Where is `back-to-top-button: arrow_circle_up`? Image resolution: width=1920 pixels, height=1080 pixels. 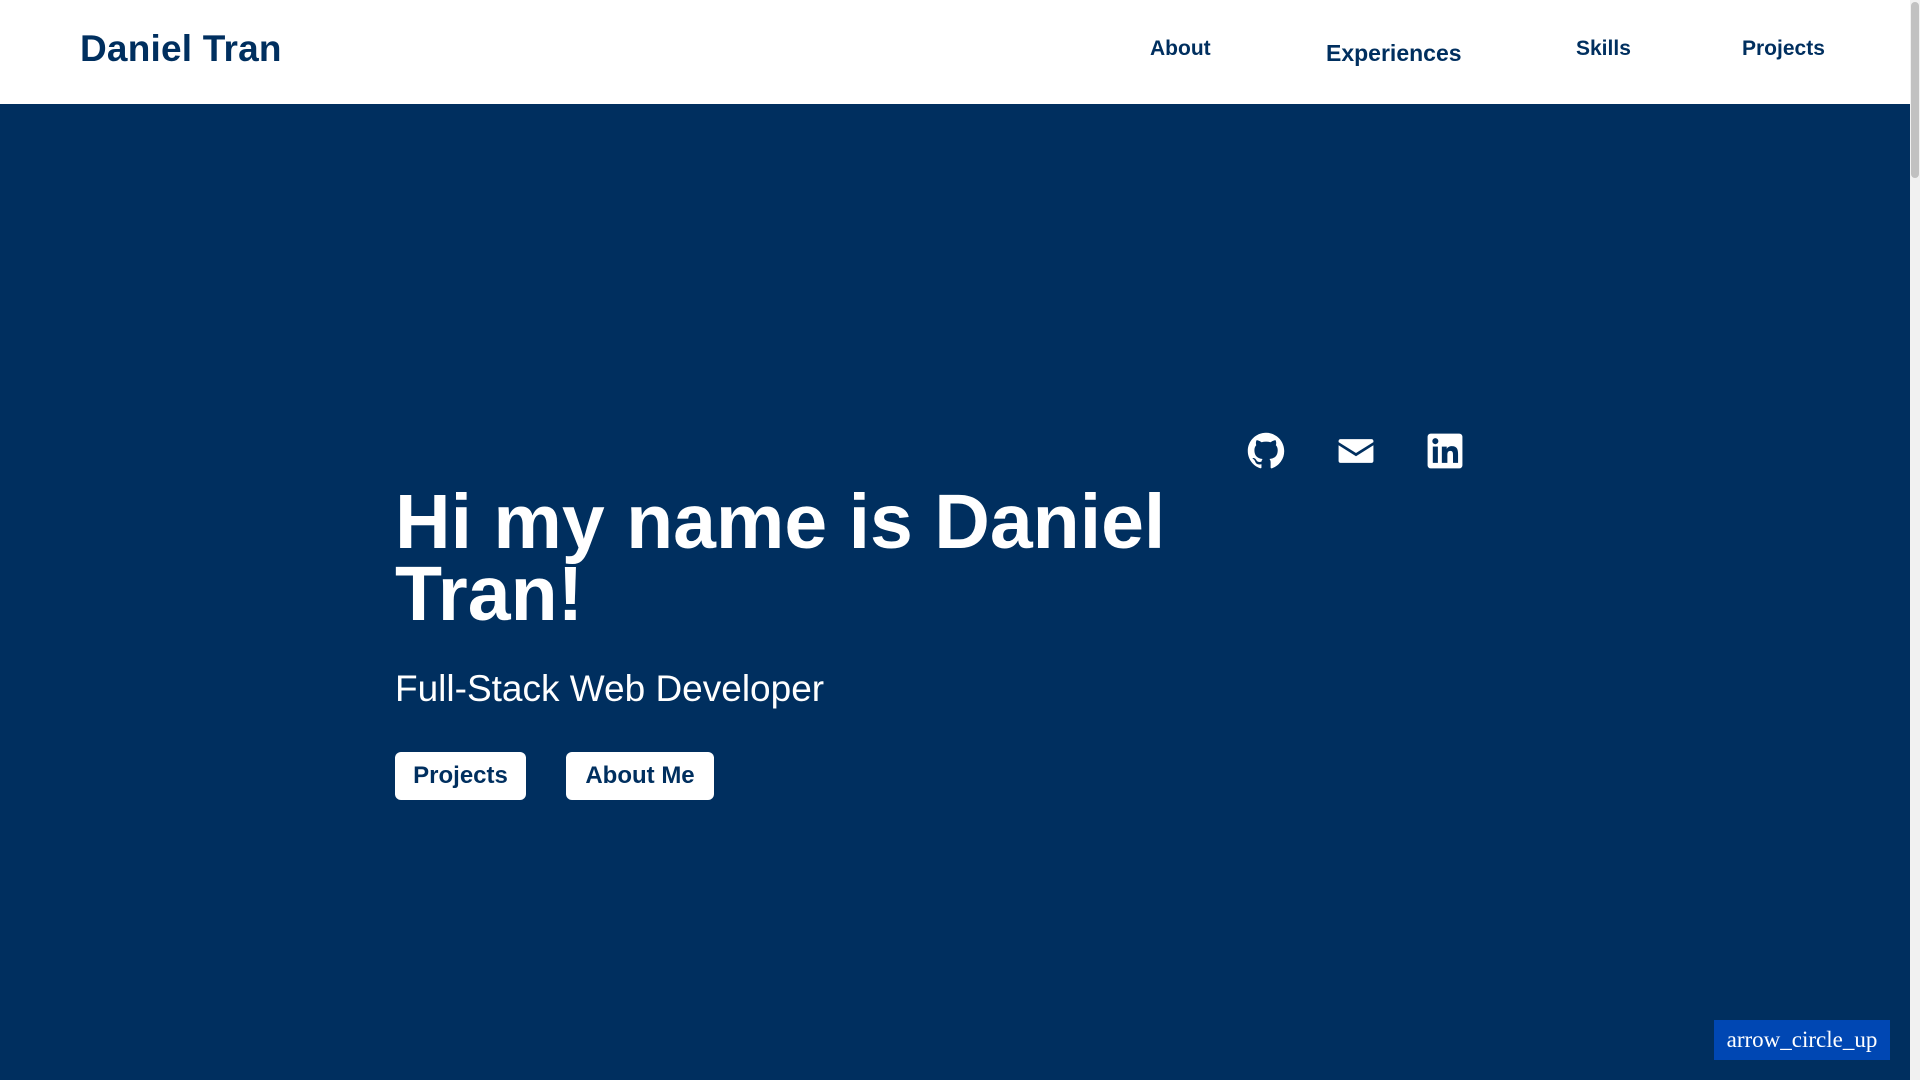 back-to-top-button: arrow_circle_up is located at coordinates (1802, 1040).